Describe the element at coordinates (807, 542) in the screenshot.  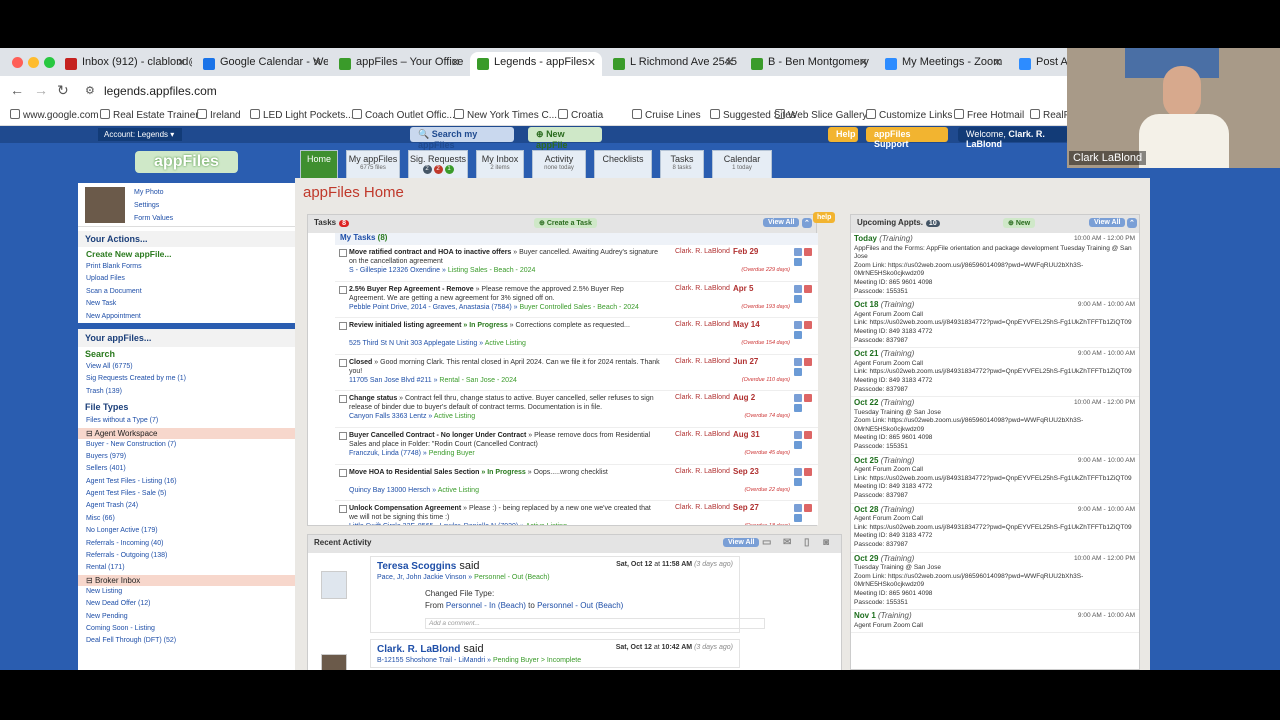
I see `document-icon: ▯` at that location.